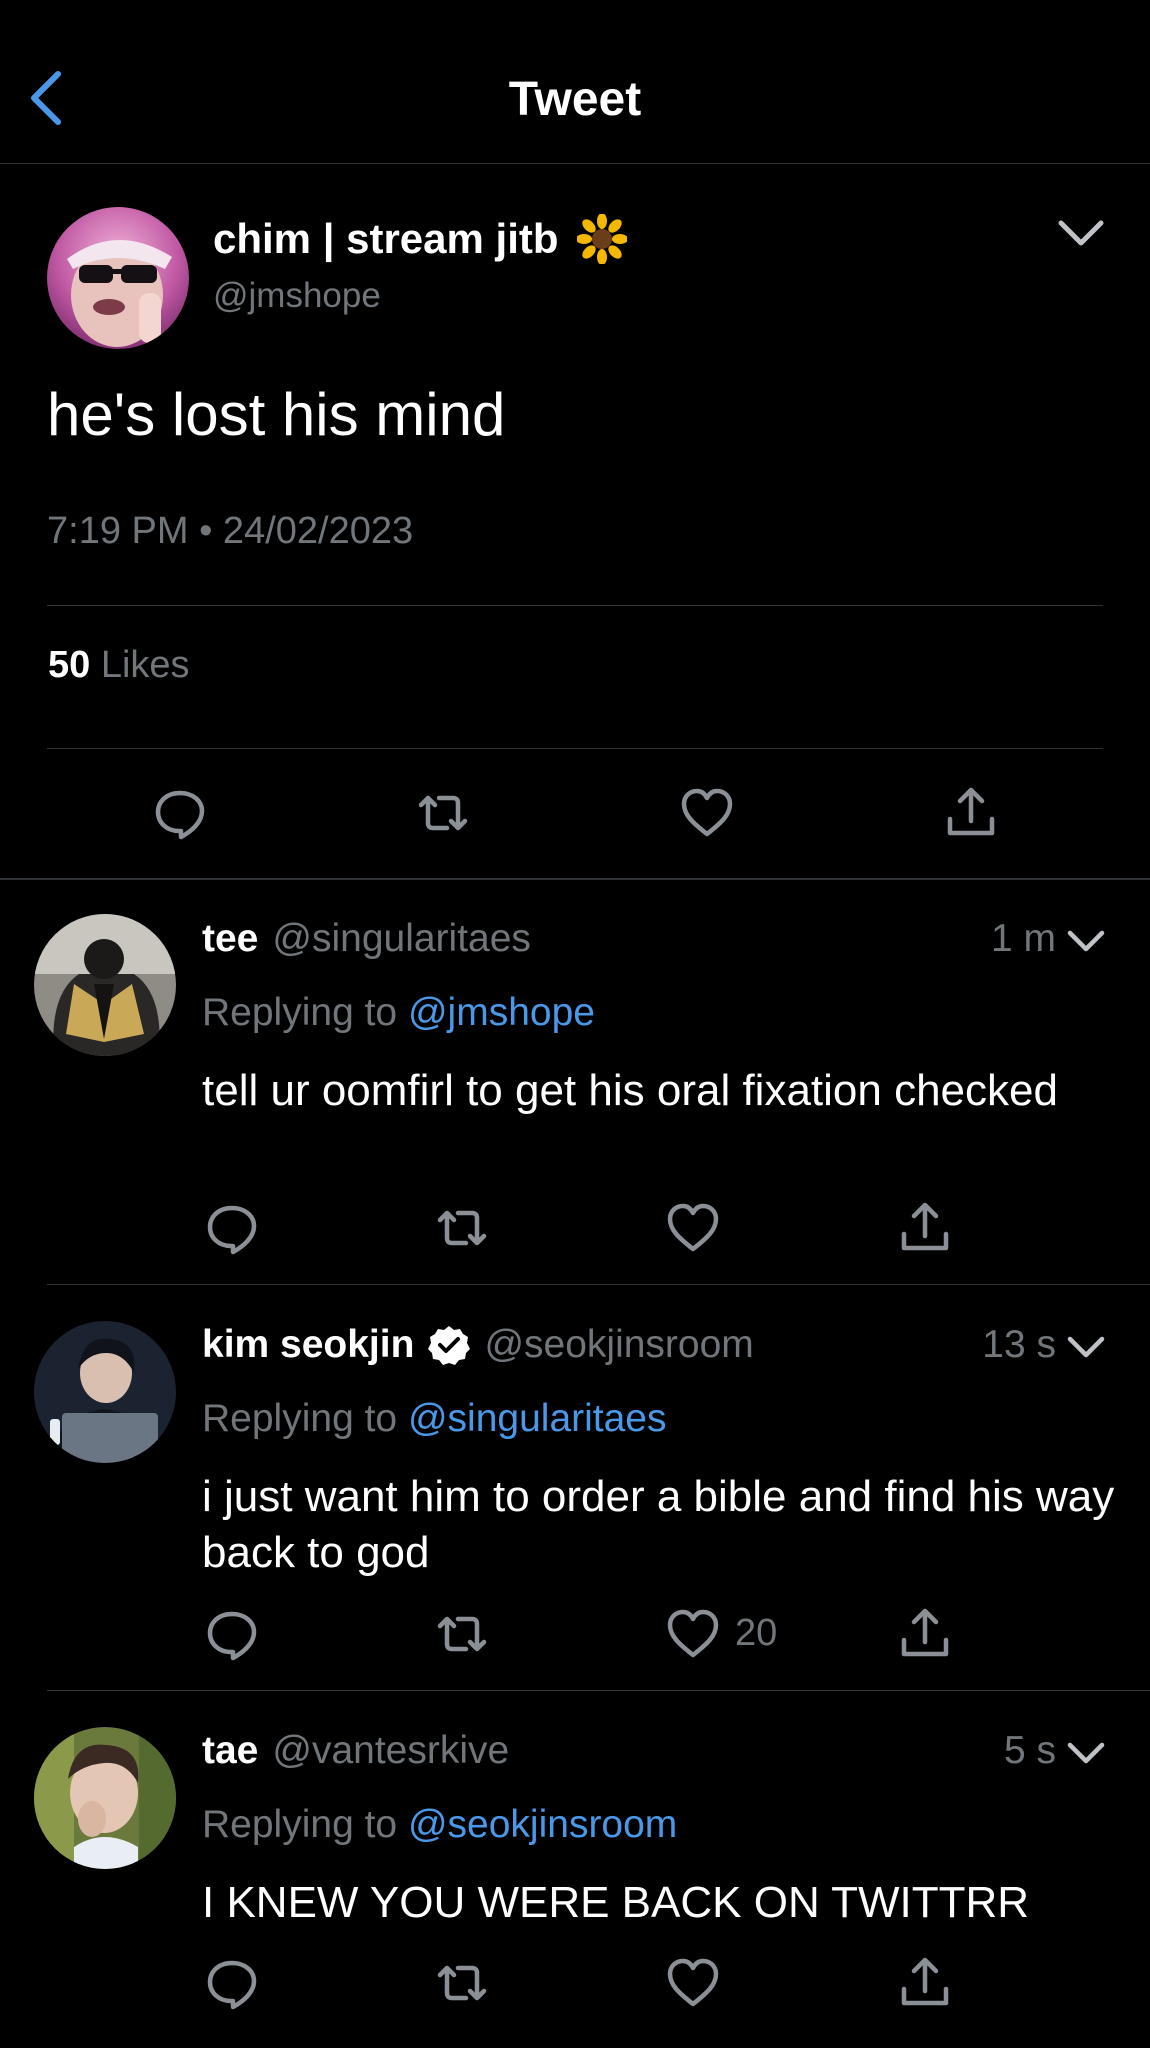  Describe the element at coordinates (1019, 1344) in the screenshot. I see `reply-timestamp: 13 s` at that location.